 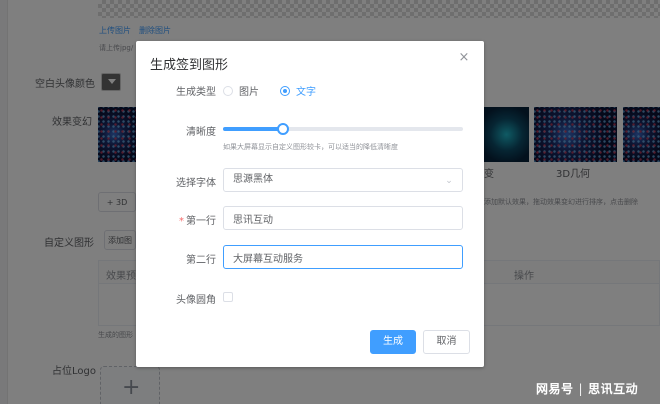 I want to click on font-label: 选择字体, so click(x=196, y=183).